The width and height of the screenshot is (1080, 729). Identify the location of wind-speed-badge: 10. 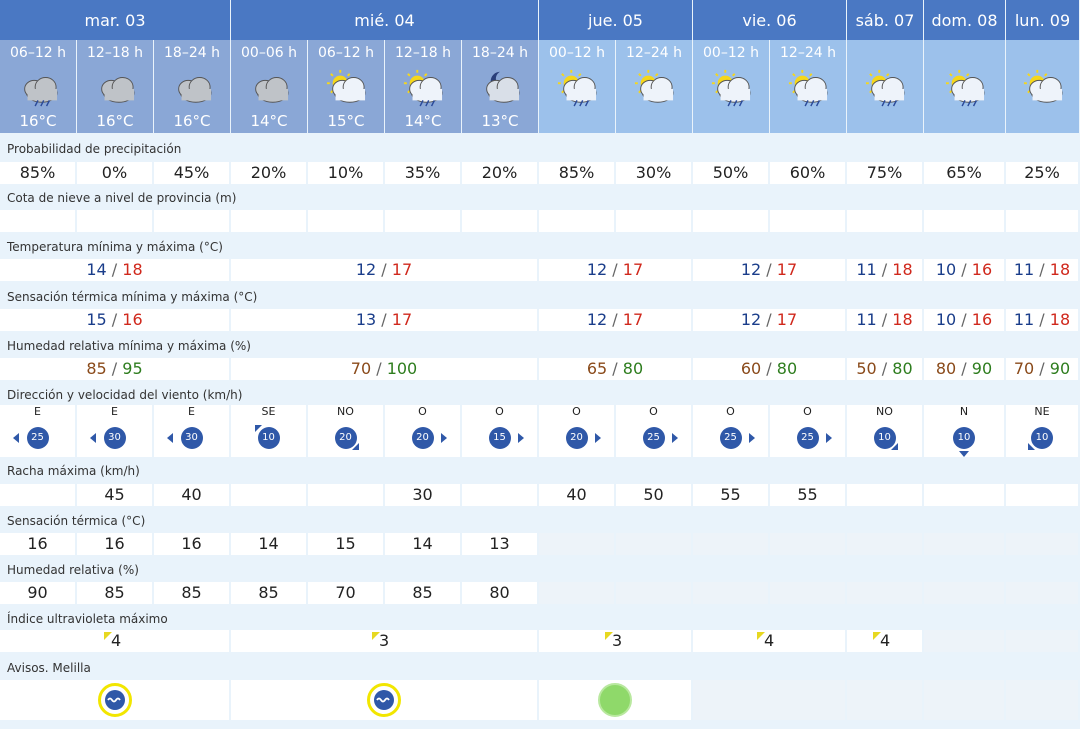
(964, 438).